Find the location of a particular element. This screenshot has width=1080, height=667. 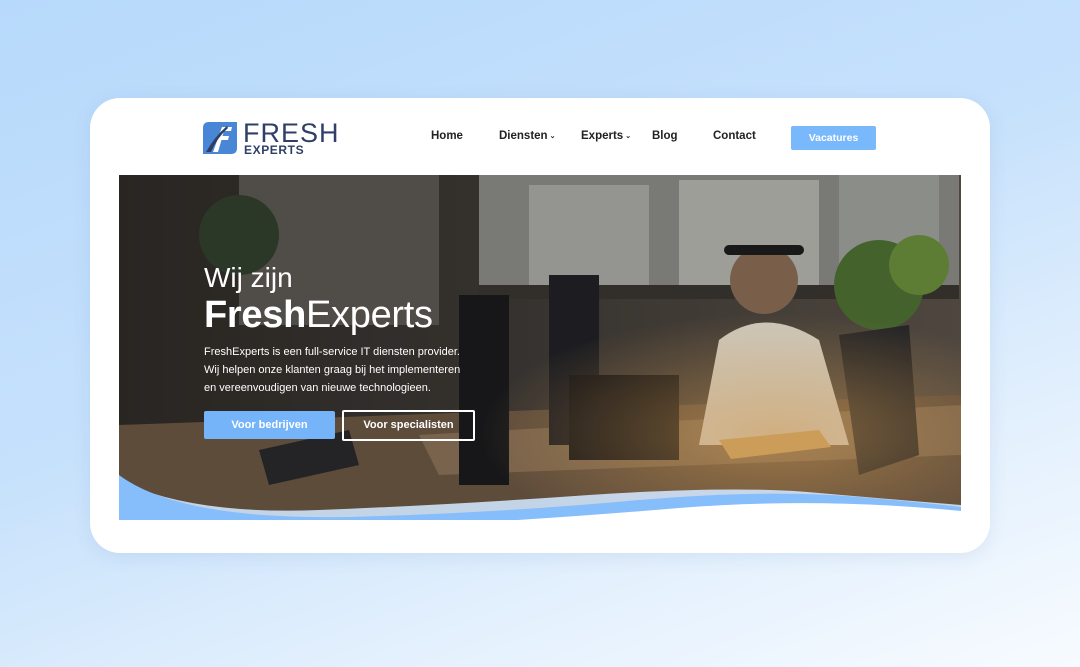

hero-wave-divider is located at coordinates (540, 497).